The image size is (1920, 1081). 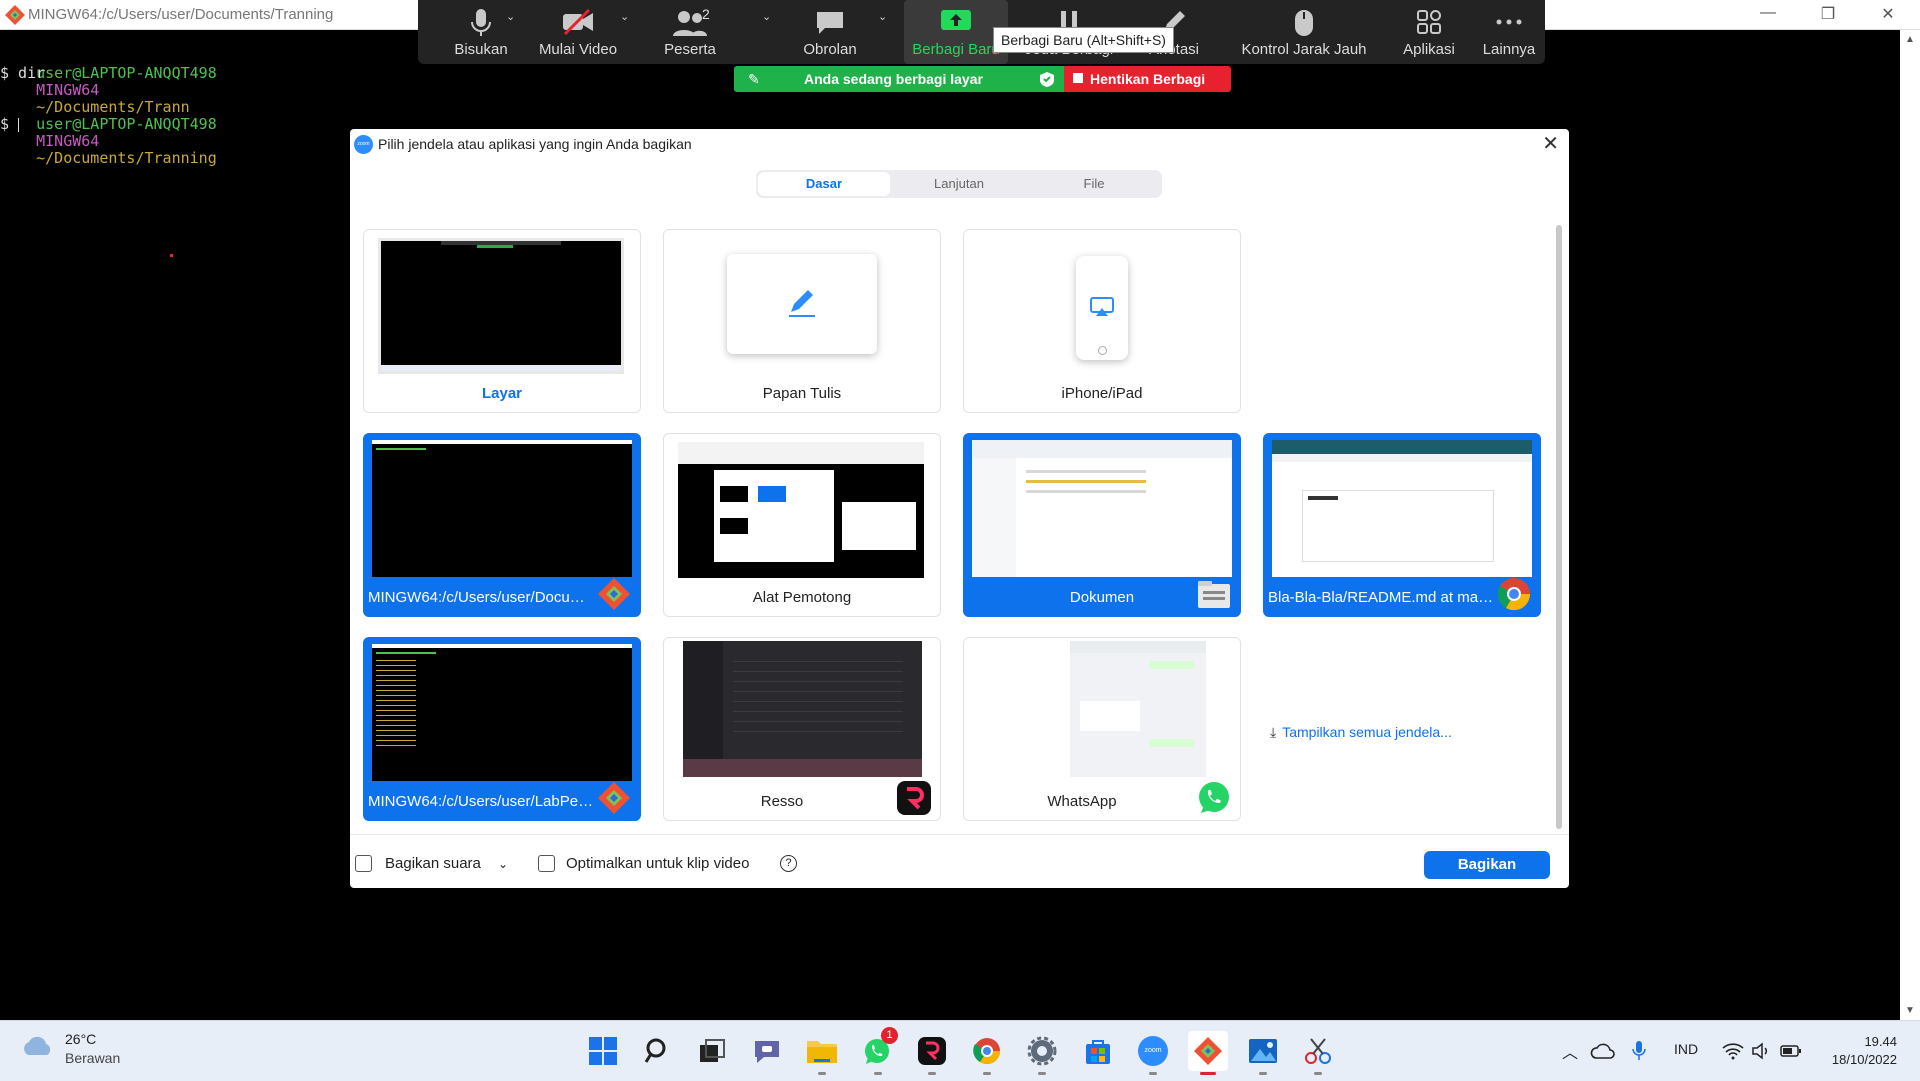 What do you see at coordinates (1153, 1053) in the screenshot?
I see `taskbar-zoom: zoom` at bounding box center [1153, 1053].